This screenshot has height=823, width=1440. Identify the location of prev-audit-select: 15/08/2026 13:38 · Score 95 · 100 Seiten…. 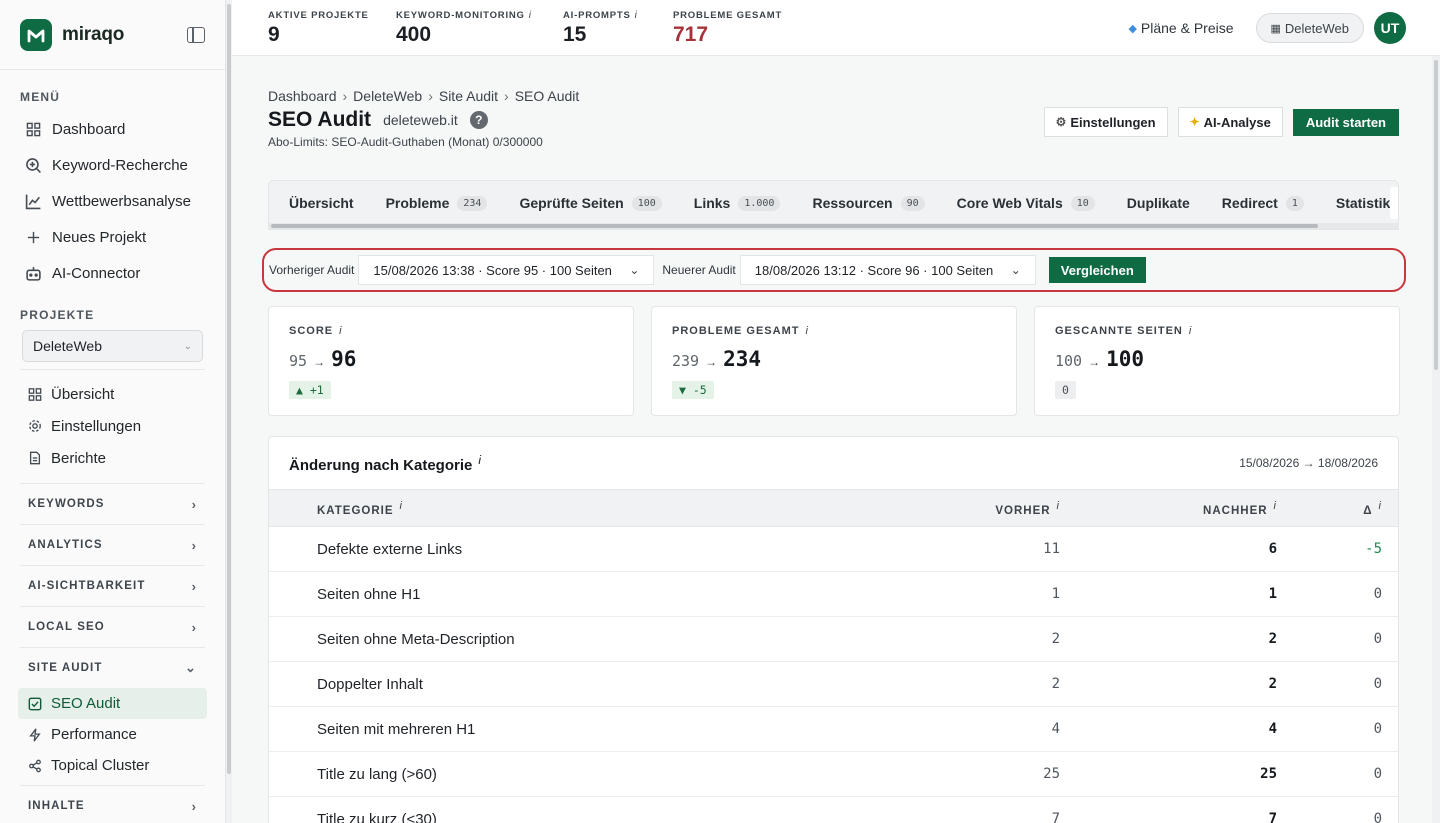
(506, 270).